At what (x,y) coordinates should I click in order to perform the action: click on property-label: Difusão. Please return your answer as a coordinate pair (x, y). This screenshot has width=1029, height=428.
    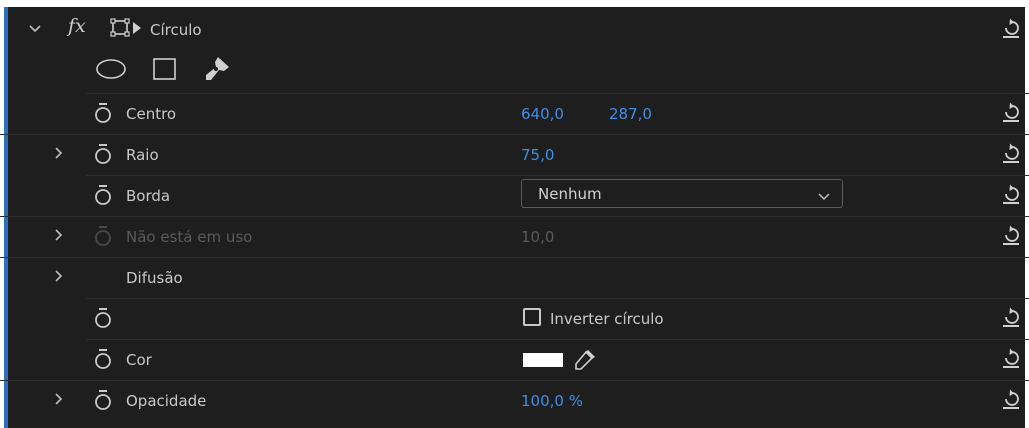
    Looking at the image, I should click on (154, 278).